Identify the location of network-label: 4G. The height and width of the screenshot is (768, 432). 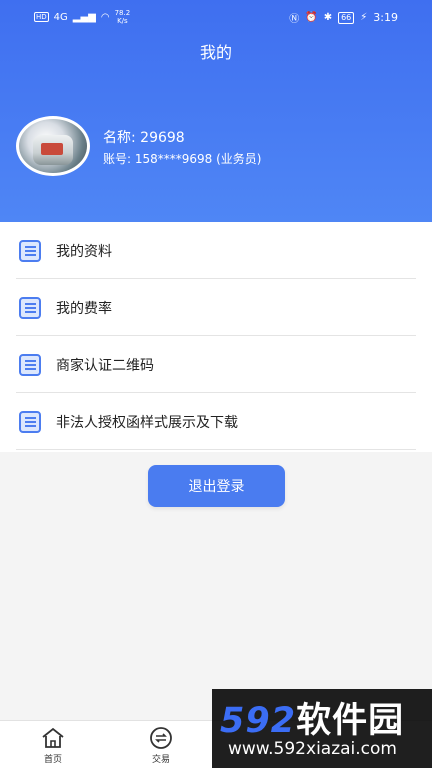
(60, 17).